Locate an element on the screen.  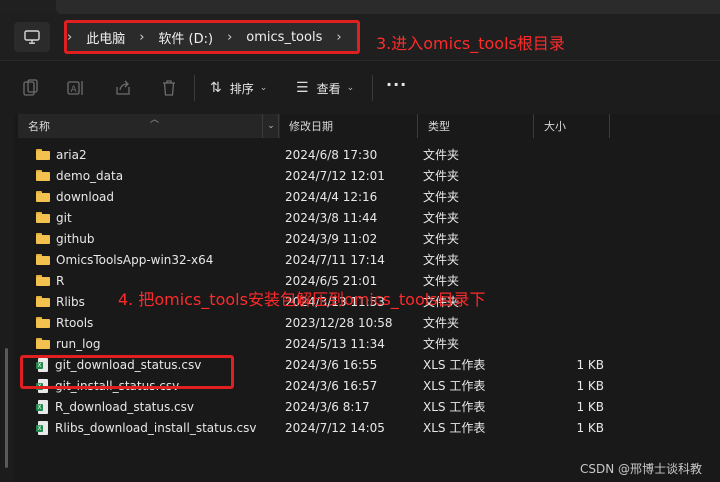
file-date: 2024/3/6 16:57 is located at coordinates (331, 385).